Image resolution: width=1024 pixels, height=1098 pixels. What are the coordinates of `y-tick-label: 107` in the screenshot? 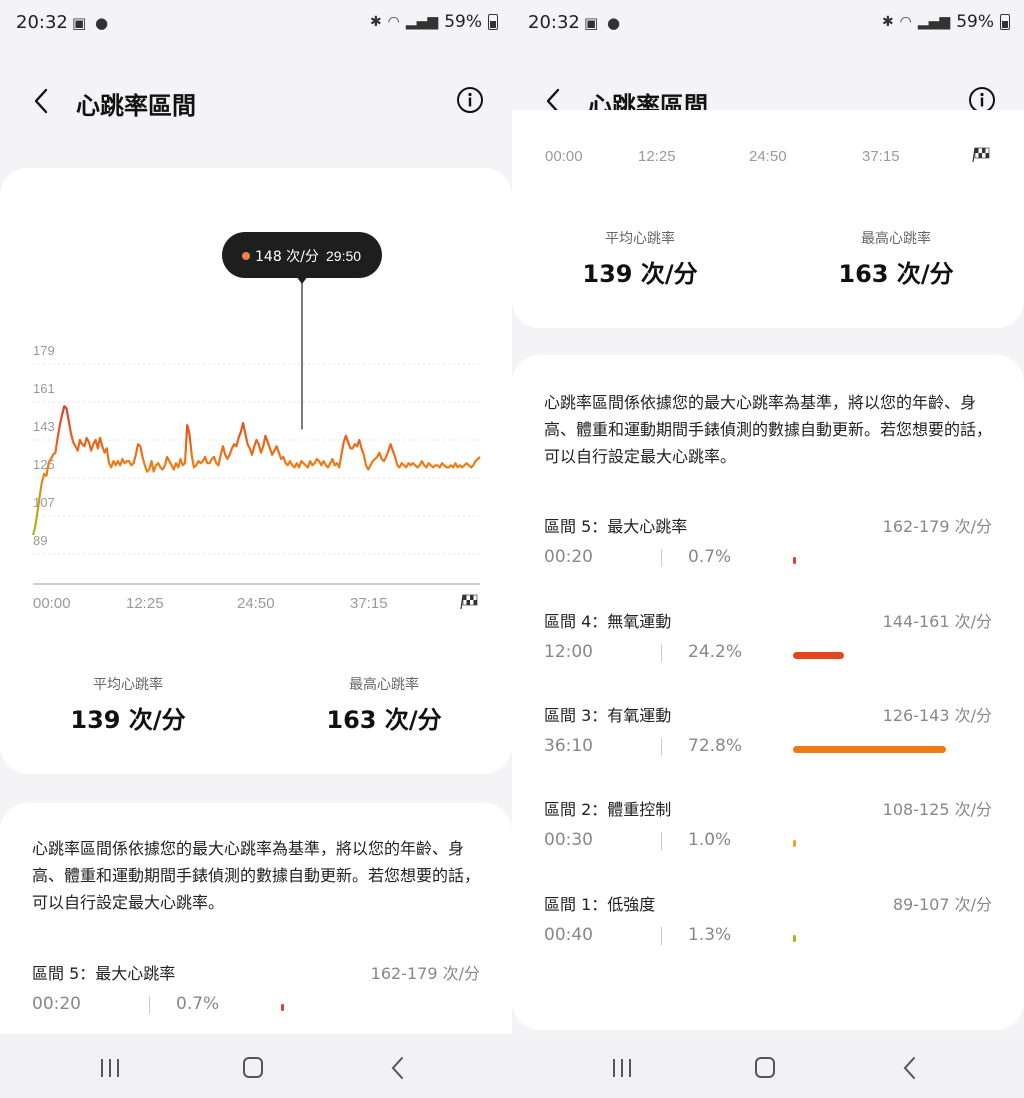 It's located at (44, 502).